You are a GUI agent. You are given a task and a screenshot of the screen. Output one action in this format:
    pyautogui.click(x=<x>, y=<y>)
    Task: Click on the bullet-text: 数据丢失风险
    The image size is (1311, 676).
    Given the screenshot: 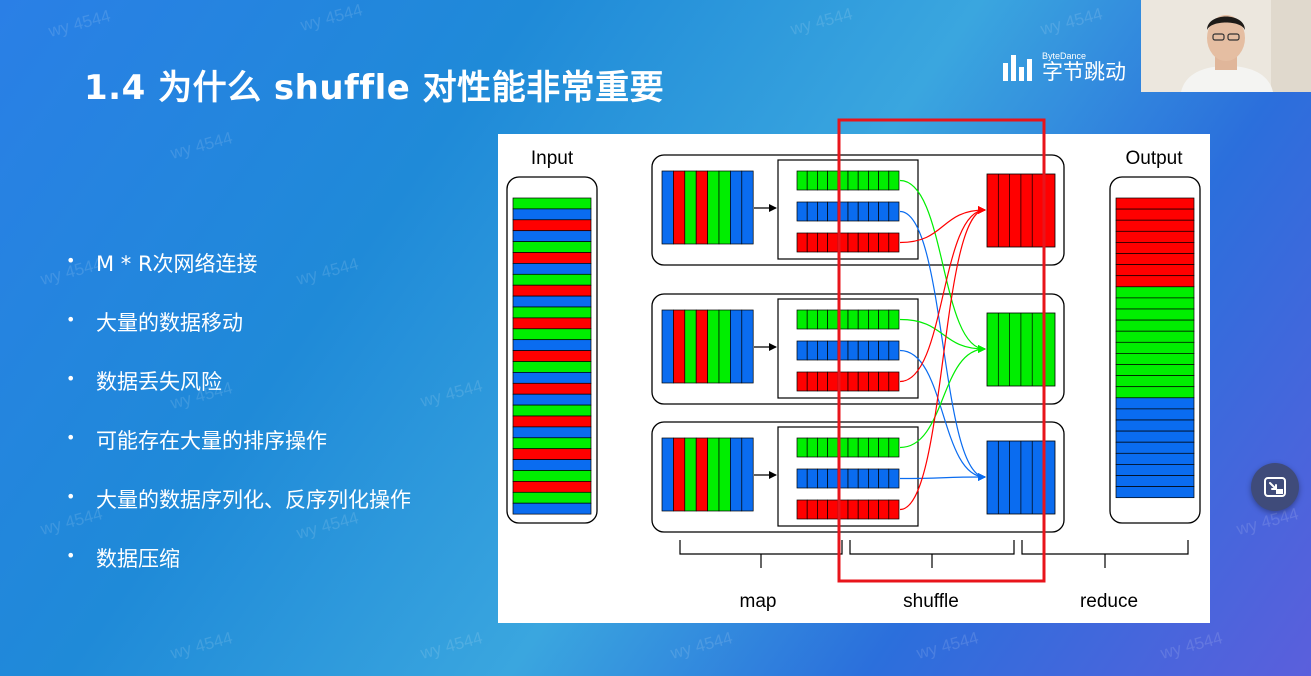 What is the action you would take?
    pyautogui.click(x=159, y=382)
    